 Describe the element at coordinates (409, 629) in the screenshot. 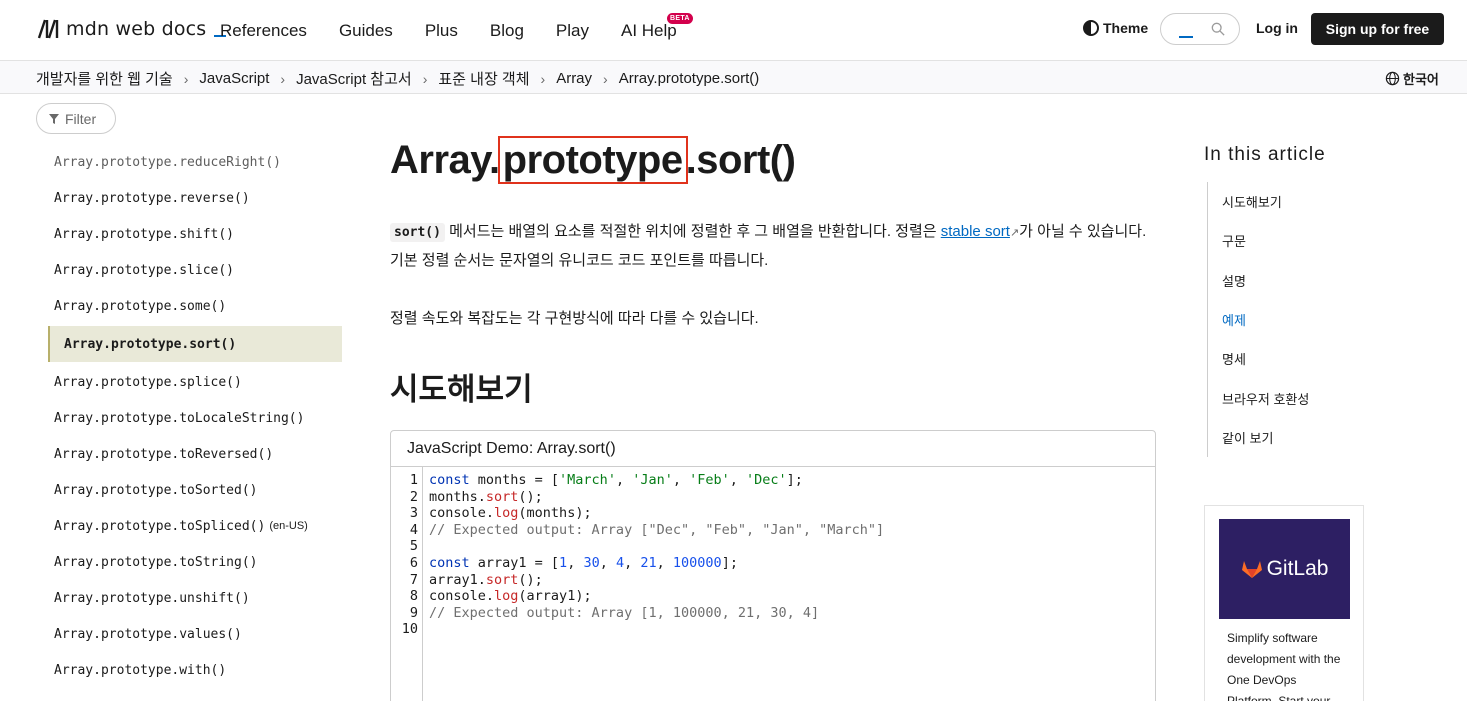

I see `line-number: 10` at that location.